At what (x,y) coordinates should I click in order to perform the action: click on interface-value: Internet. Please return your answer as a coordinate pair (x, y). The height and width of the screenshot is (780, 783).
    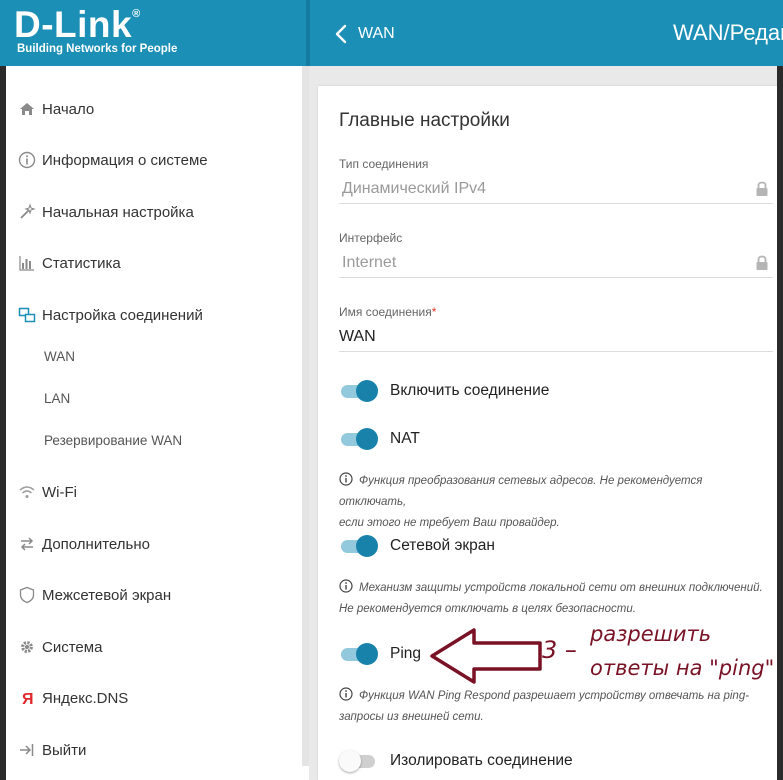
    Looking at the image, I should click on (369, 262).